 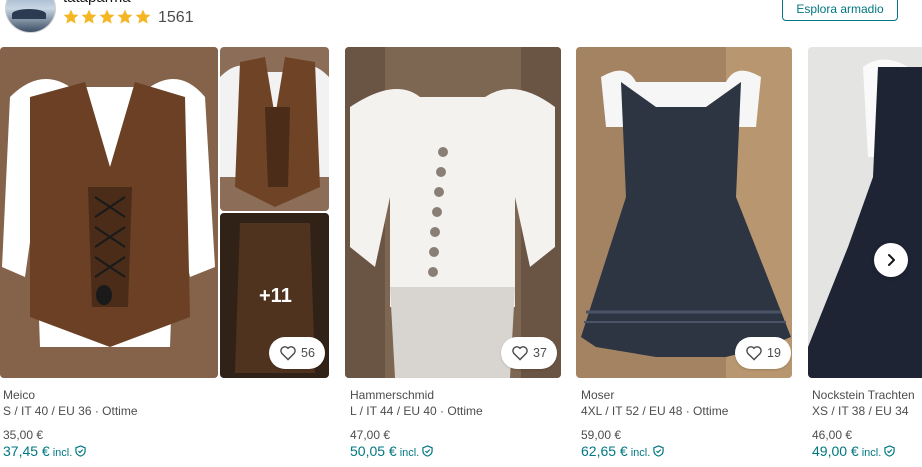 I want to click on item-price: 35,00 €, so click(x=23, y=435).